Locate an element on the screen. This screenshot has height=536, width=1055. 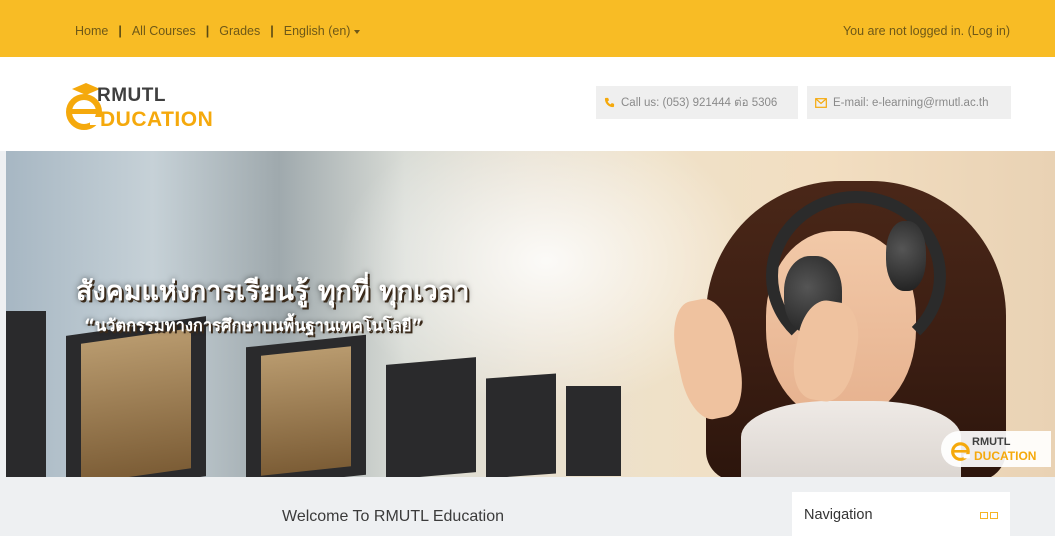
phone-icon is located at coordinates (609, 102).